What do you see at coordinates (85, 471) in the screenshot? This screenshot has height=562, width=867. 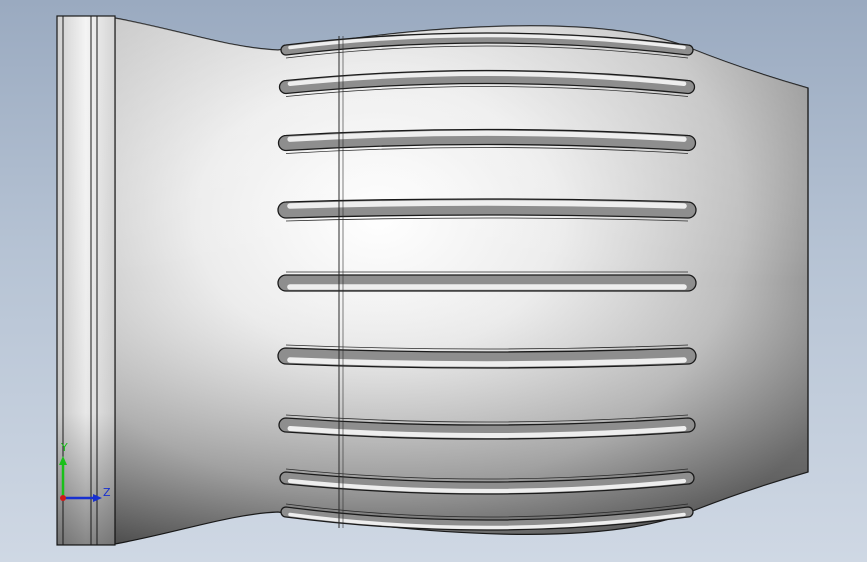 I see `coordinate-triad: Y Z` at bounding box center [85, 471].